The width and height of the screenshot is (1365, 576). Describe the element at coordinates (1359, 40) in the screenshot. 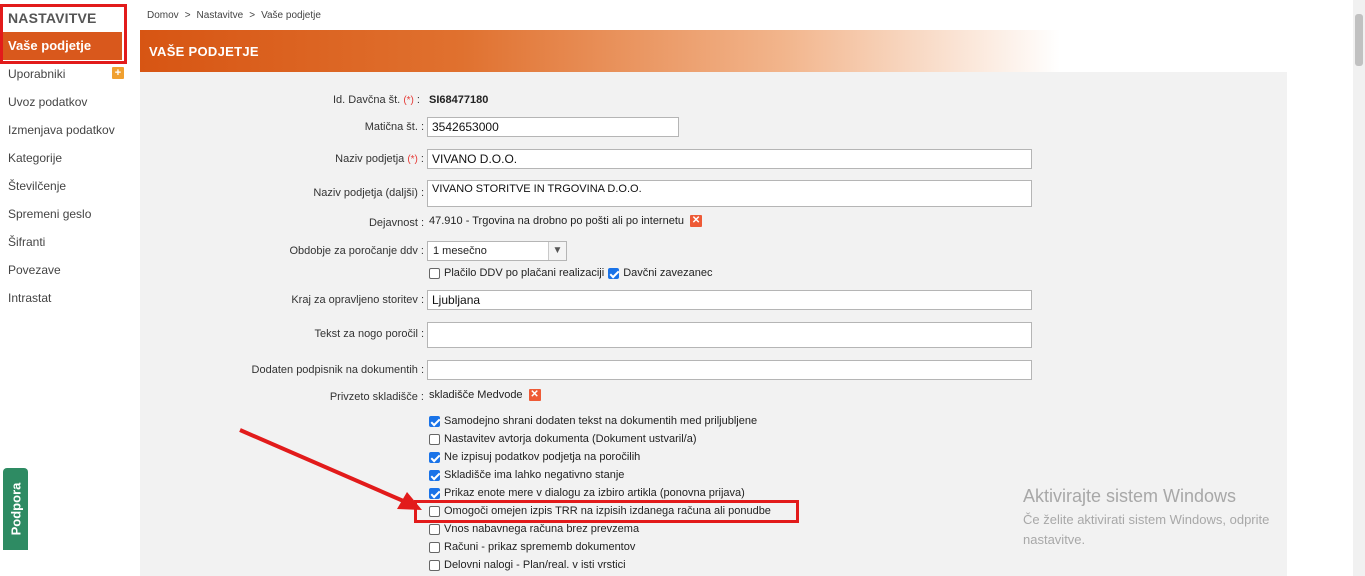

I see `scrollbar-thumb` at that location.